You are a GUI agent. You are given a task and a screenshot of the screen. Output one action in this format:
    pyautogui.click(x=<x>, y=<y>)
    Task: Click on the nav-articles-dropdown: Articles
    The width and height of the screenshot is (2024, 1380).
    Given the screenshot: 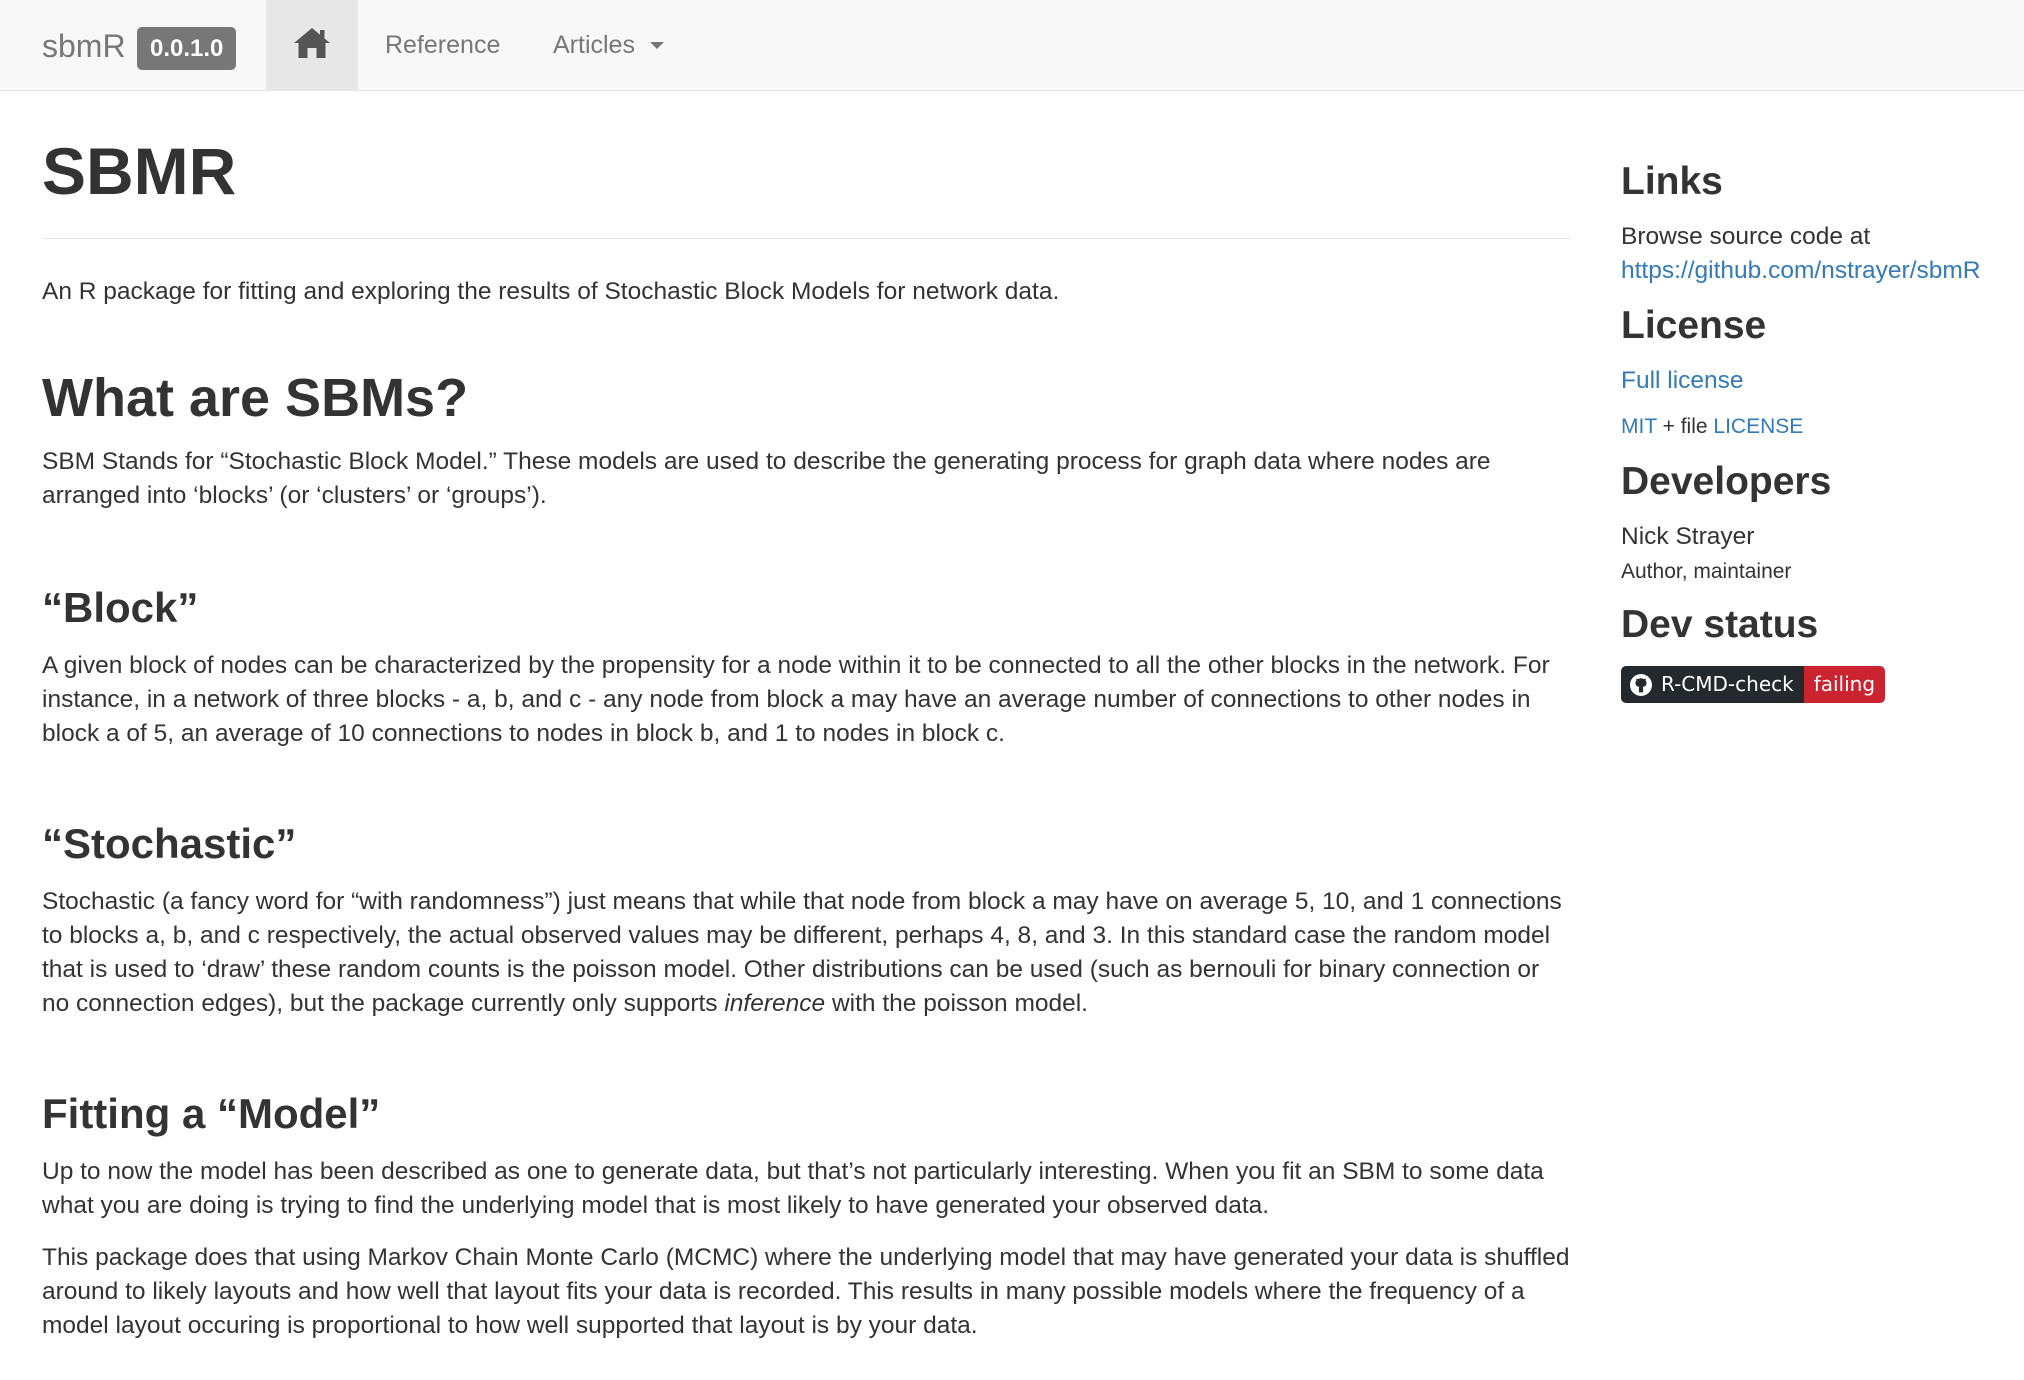 What is the action you would take?
    pyautogui.click(x=594, y=45)
    